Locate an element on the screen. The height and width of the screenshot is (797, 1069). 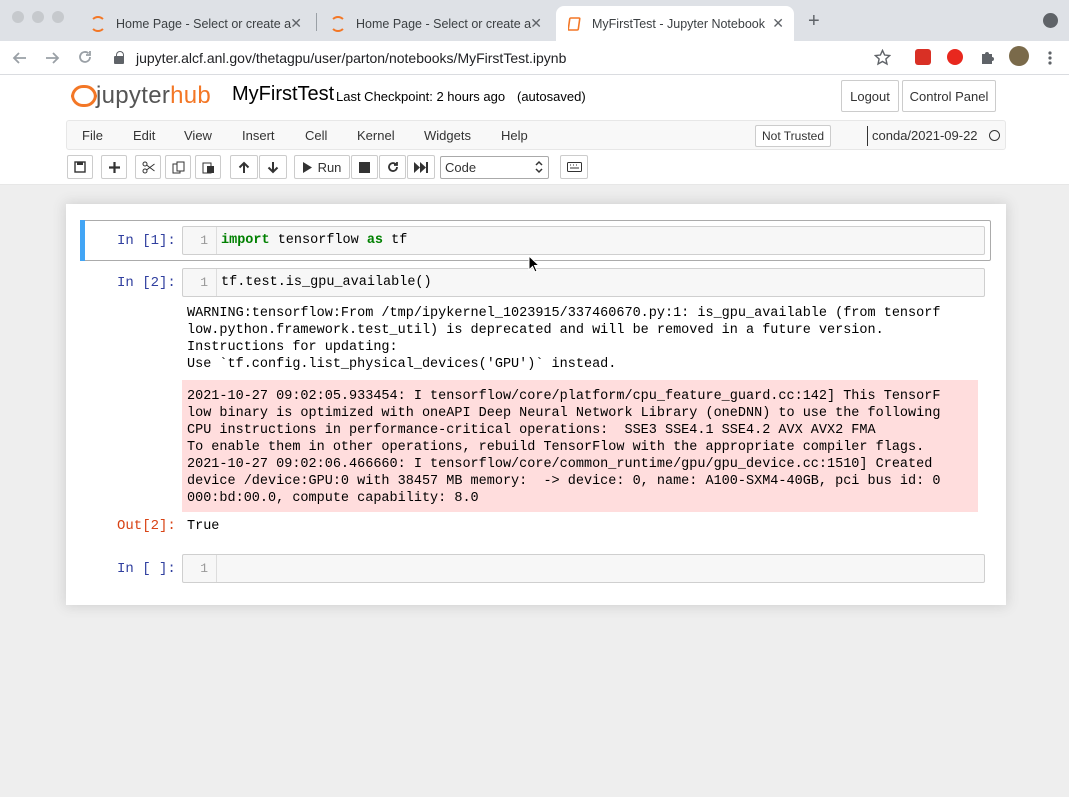
window-minimize-button is located at coordinates (38, 17).